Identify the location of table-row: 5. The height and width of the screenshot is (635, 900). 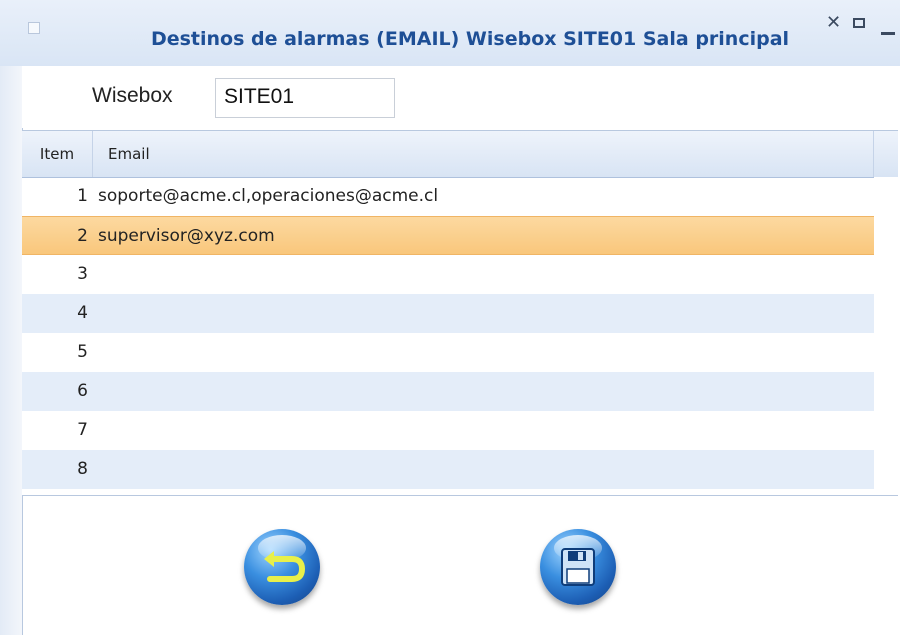
(448, 352).